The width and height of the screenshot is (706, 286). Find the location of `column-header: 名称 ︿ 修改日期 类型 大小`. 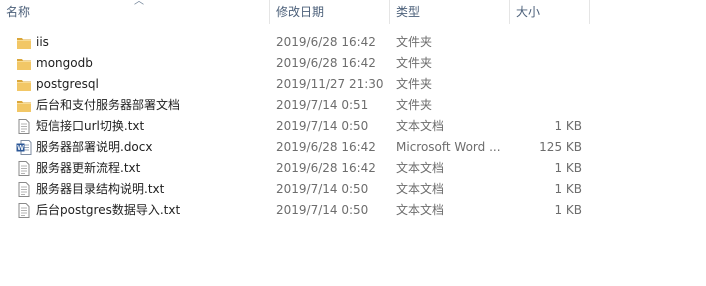

column-header: 名称 ︿ 修改日期 类型 大小 is located at coordinates (353, 13).